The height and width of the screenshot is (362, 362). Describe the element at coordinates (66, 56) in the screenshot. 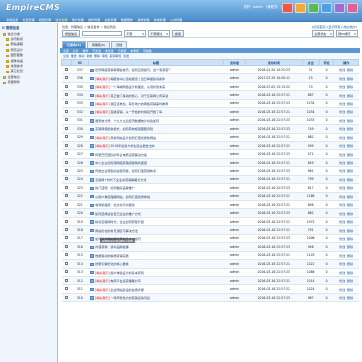

I see `toolbar-action: 全选` at that location.